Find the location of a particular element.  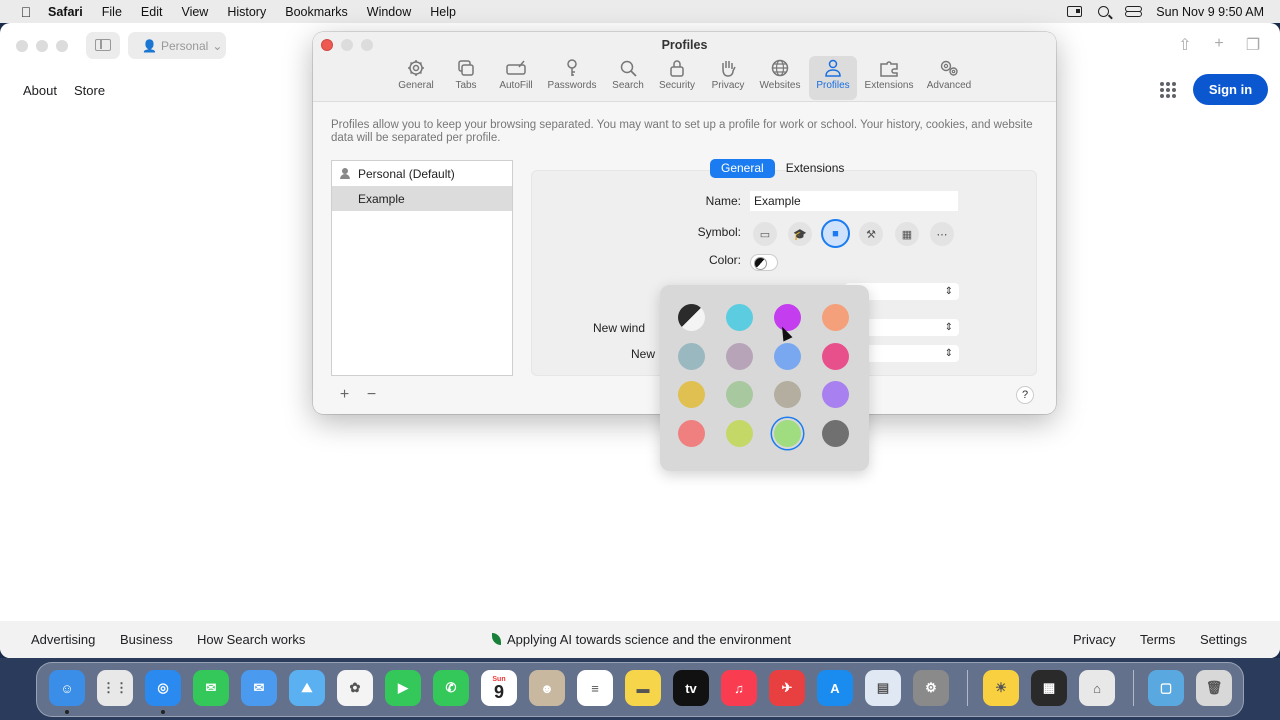

google-about-link: About is located at coordinates (40, 90).